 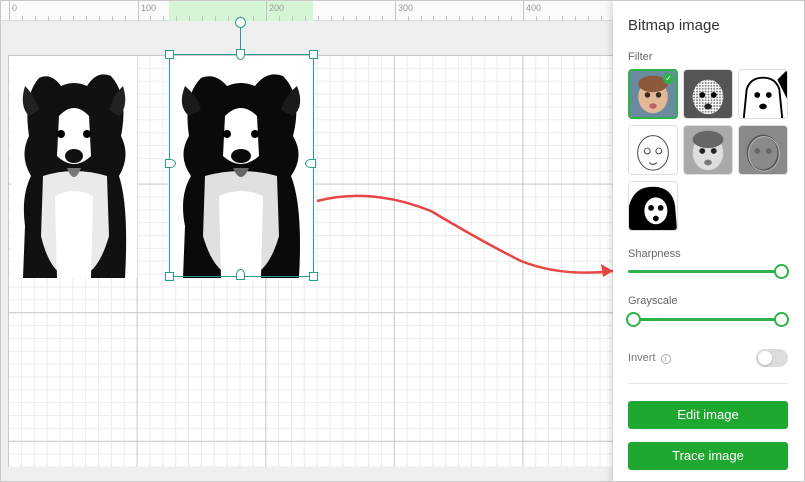 I want to click on filter-grayscale, so click(x=708, y=150).